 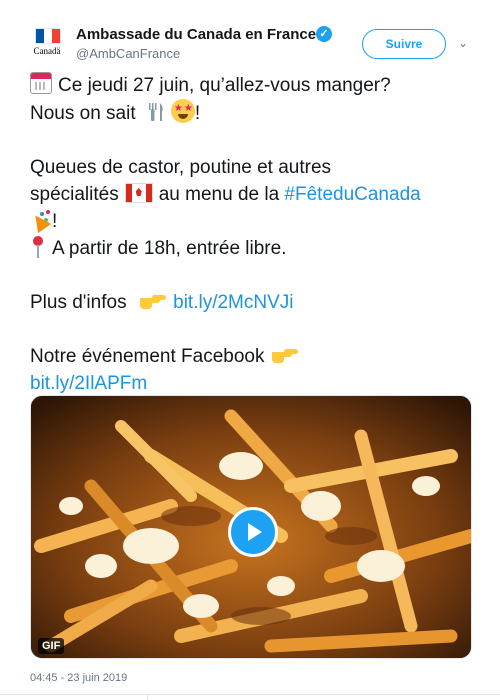 What do you see at coordinates (155, 112) in the screenshot?
I see `fork-and-knife-icon` at bounding box center [155, 112].